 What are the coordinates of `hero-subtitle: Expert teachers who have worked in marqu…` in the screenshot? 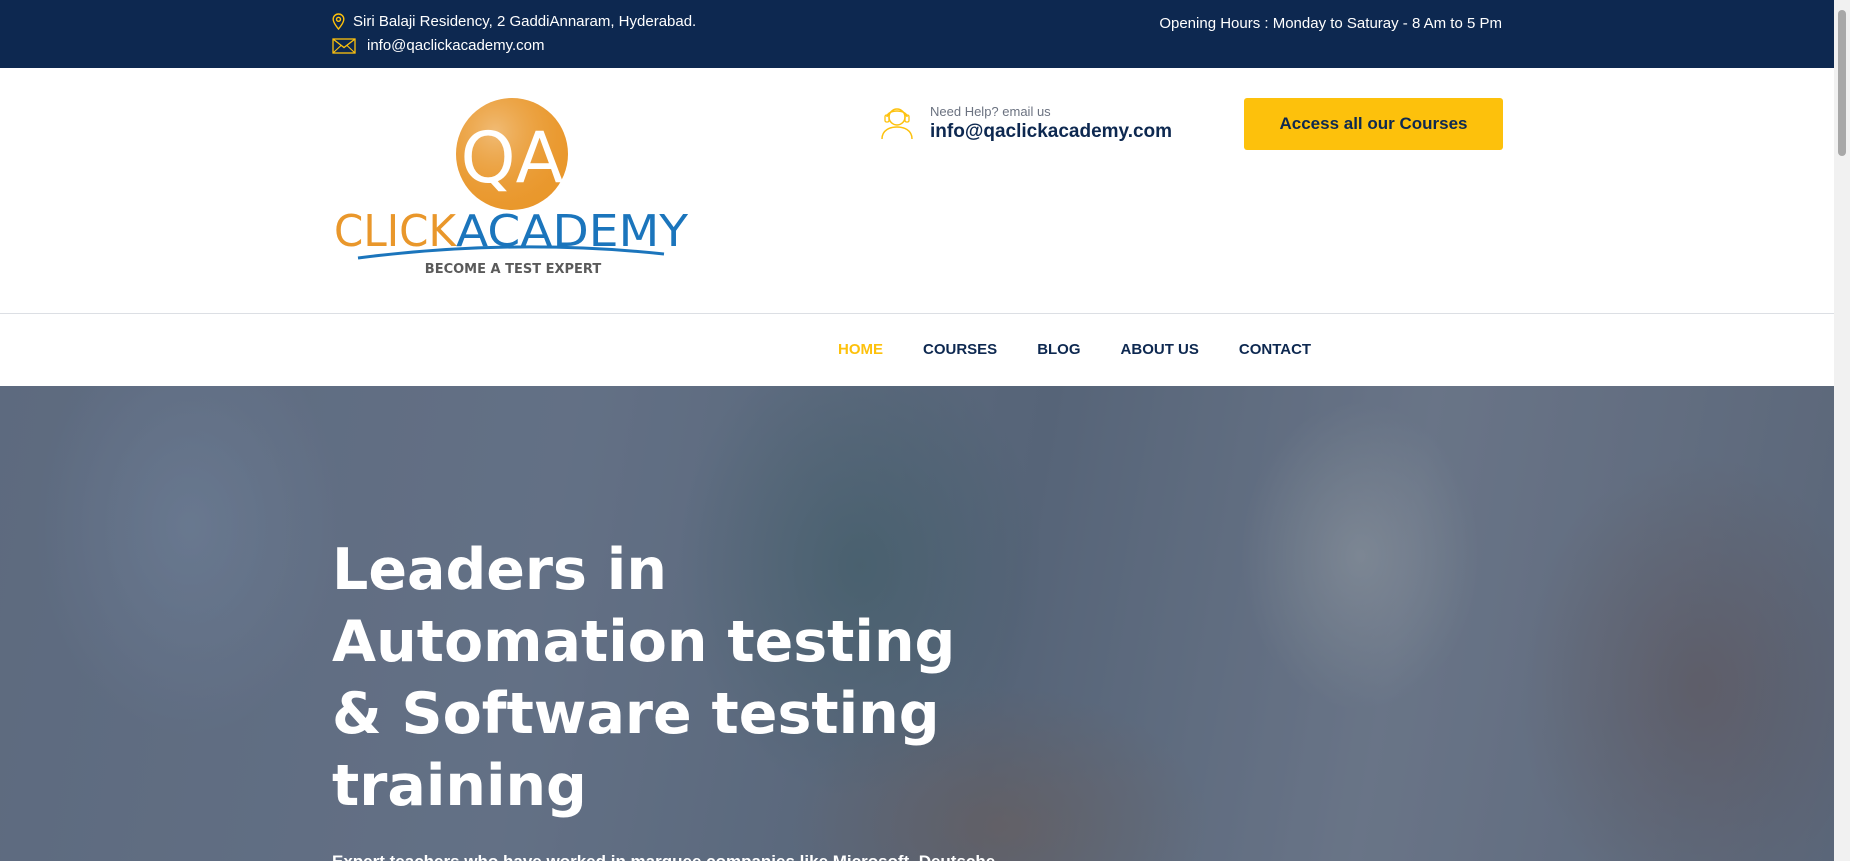 It's located at (692, 856).